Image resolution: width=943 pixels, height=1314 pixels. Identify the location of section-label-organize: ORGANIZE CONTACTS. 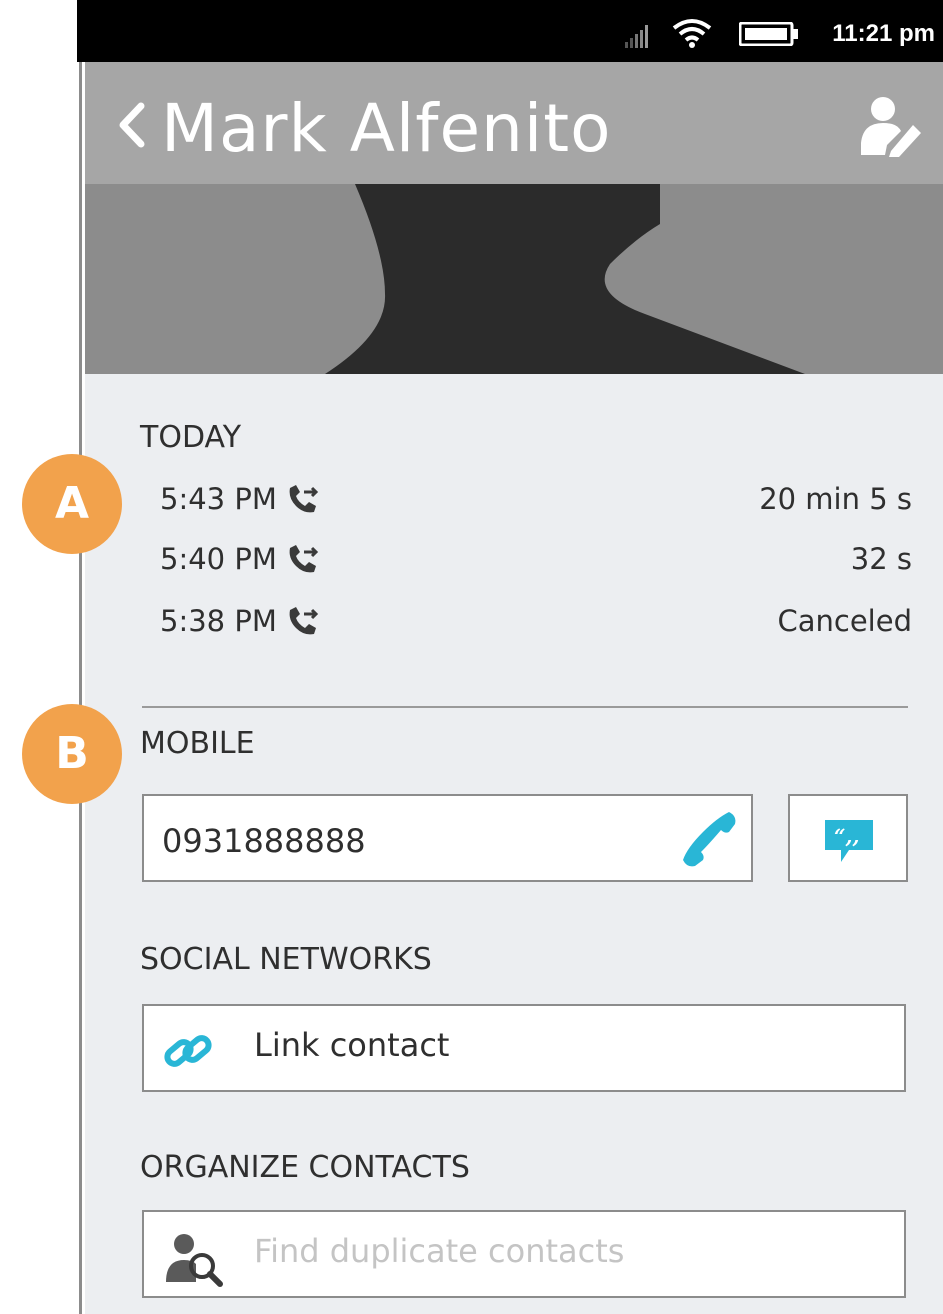
(305, 1167).